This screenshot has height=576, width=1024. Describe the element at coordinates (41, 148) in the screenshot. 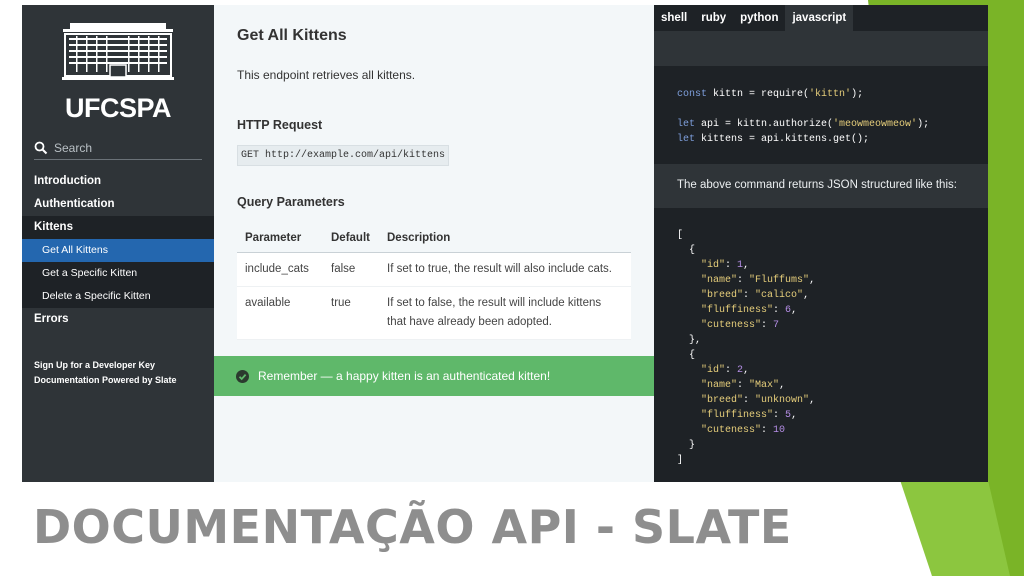

I see `search-icon` at that location.